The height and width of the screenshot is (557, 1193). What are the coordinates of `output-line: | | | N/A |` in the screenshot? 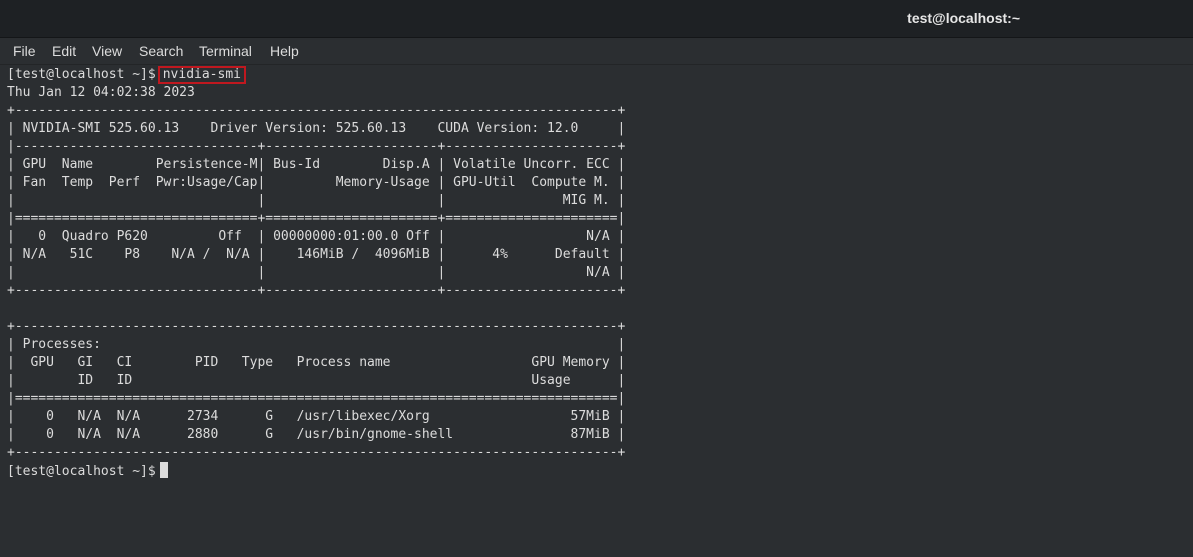 It's located at (316, 272).